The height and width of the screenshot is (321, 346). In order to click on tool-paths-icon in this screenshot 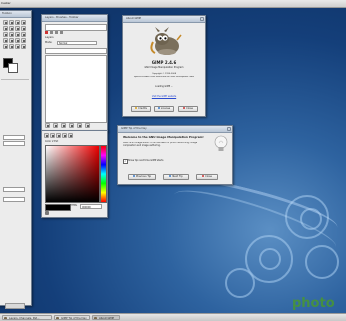, I will do `click(17, 34)`.